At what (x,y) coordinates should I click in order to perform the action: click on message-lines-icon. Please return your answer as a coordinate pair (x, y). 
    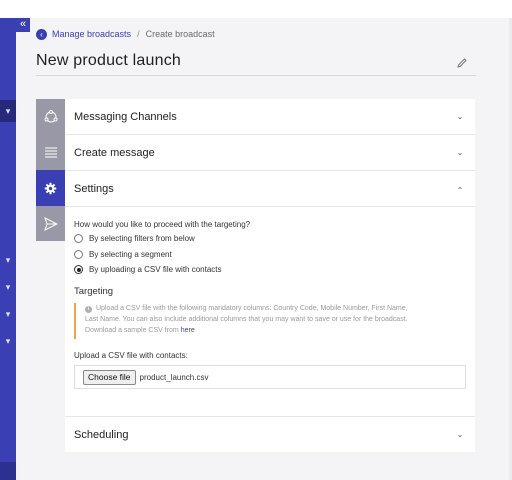
    Looking at the image, I should click on (50, 152).